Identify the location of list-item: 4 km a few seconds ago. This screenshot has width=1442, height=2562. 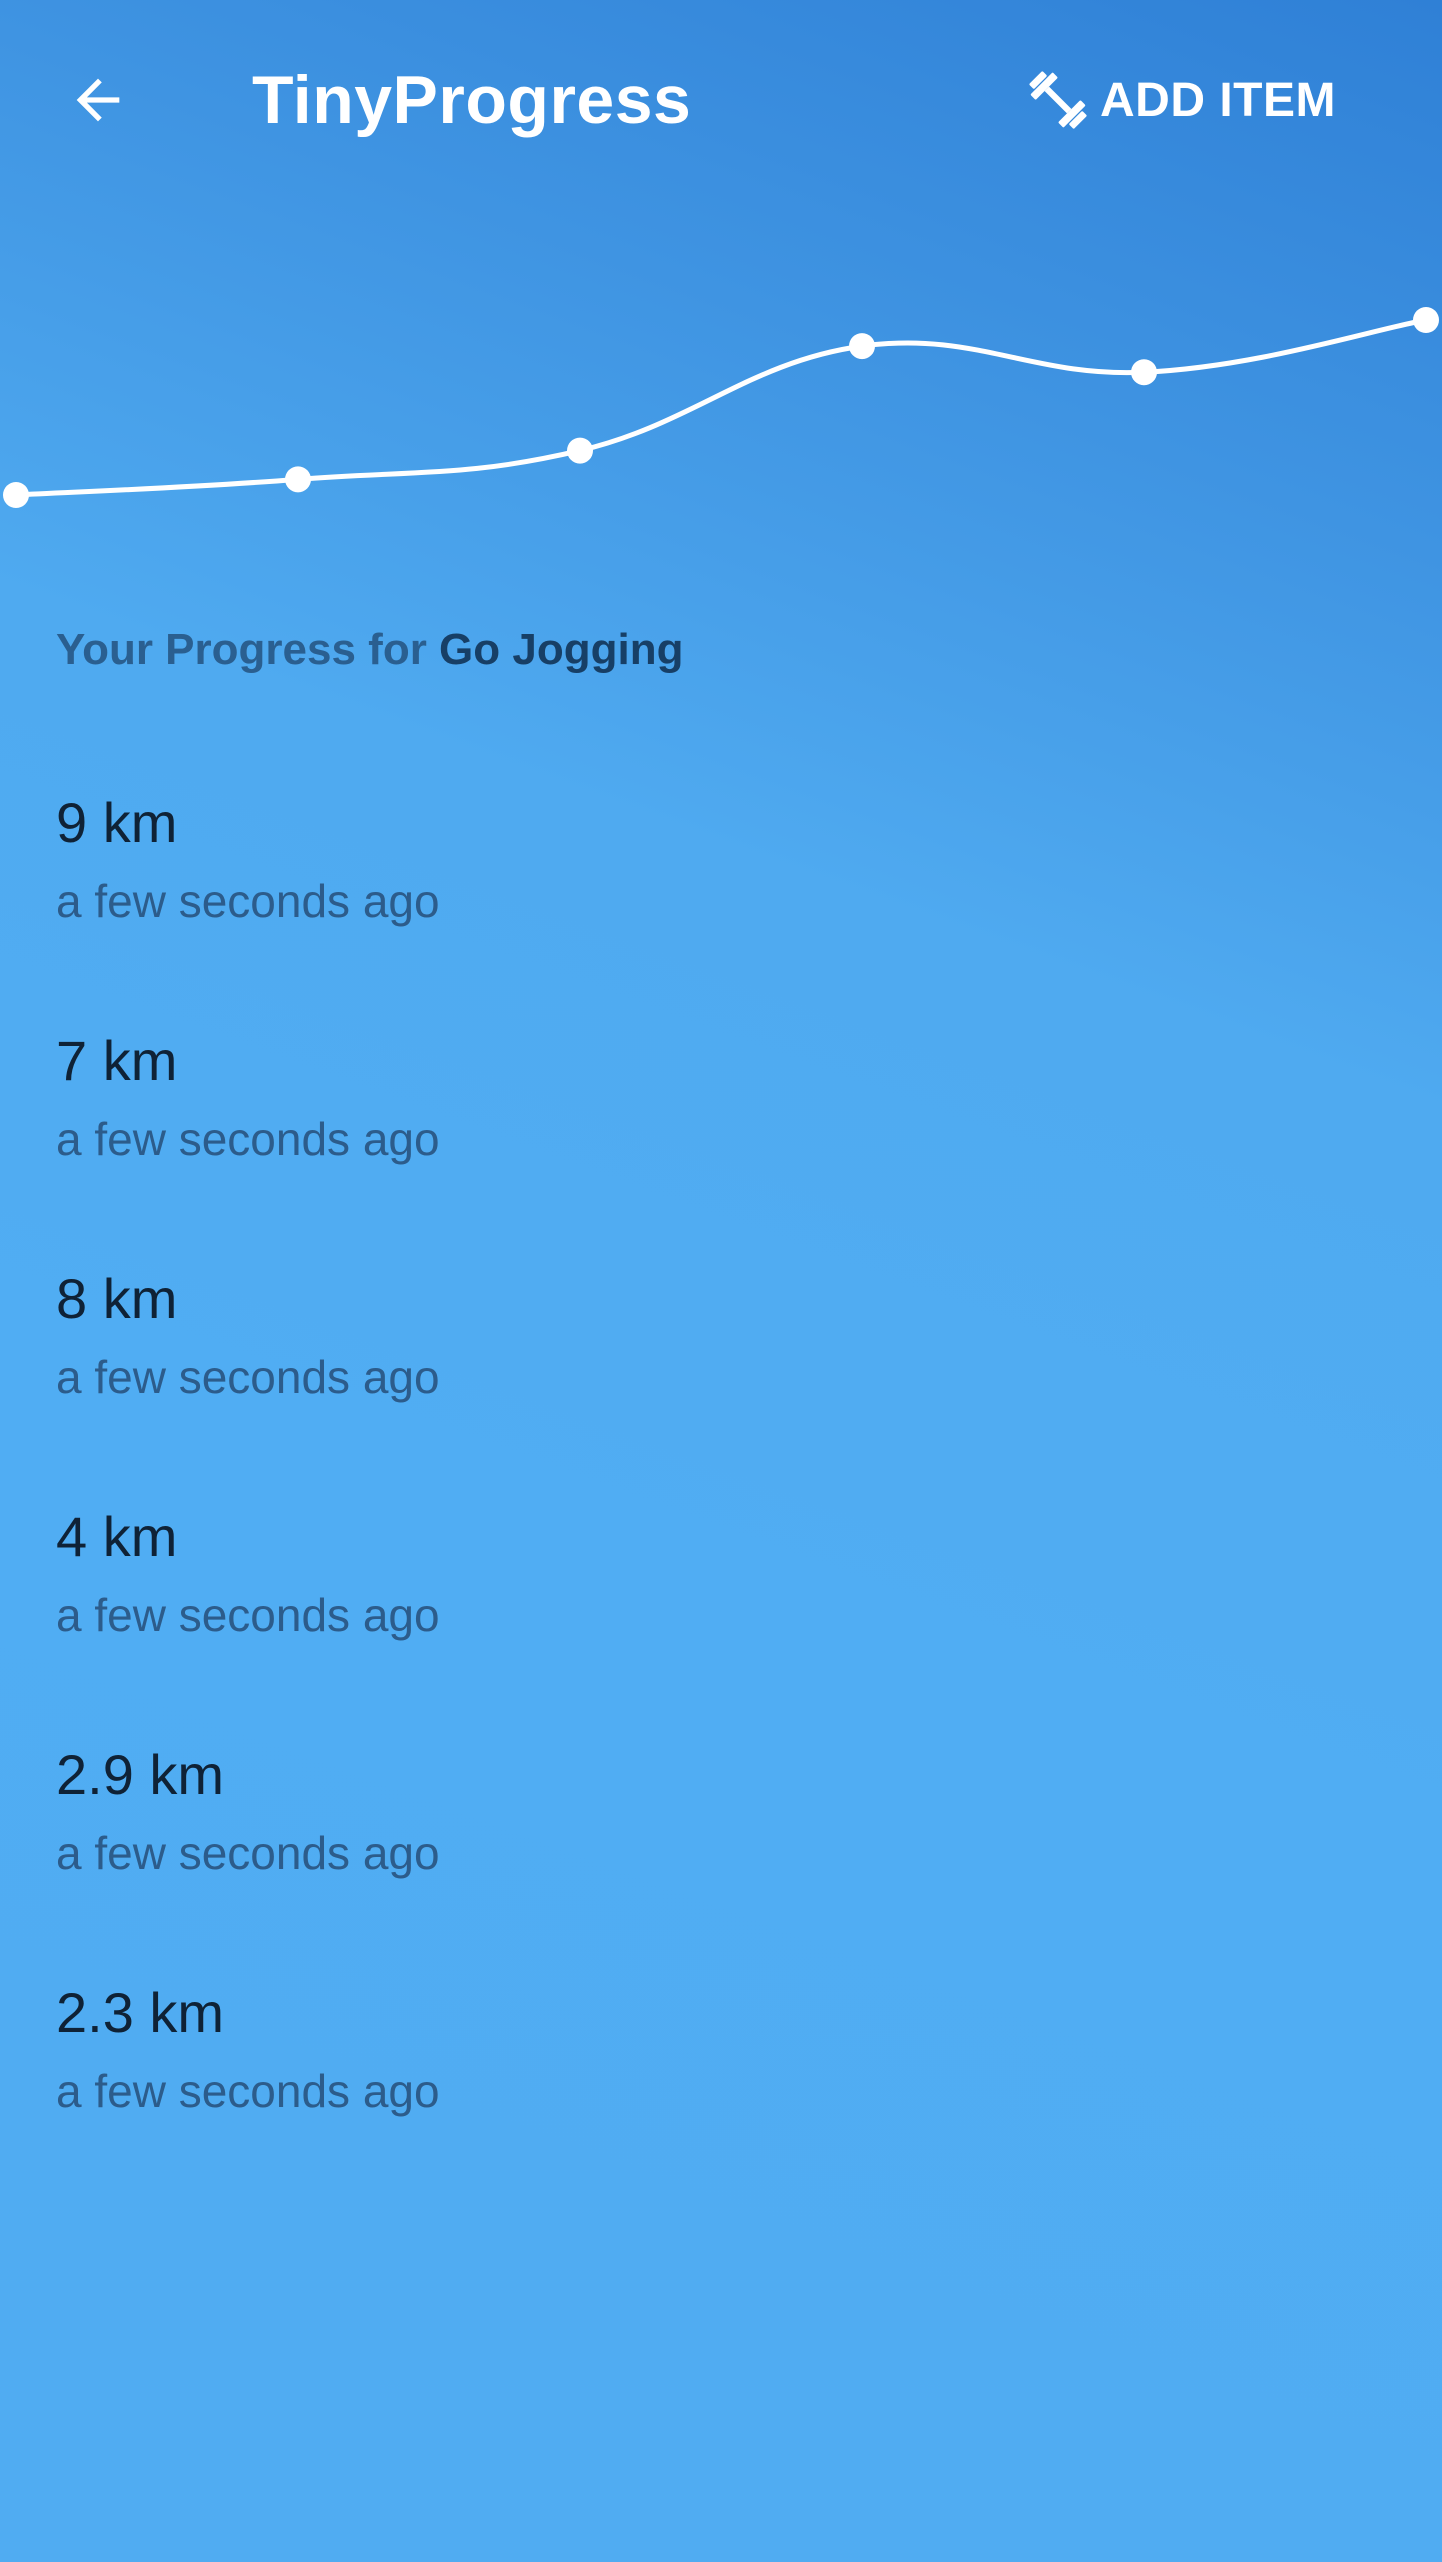
(721, 1603).